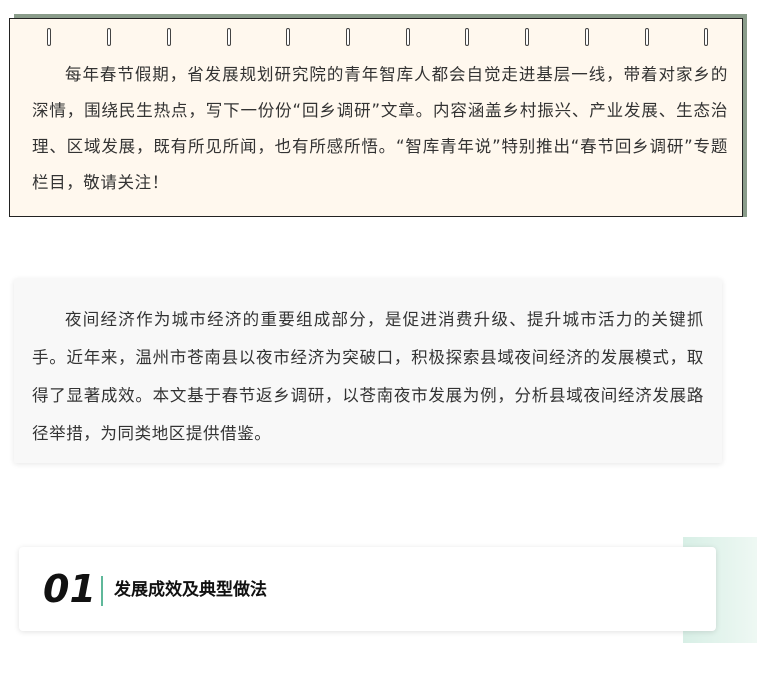  What do you see at coordinates (102, 591) in the screenshot?
I see `section-divider` at bounding box center [102, 591].